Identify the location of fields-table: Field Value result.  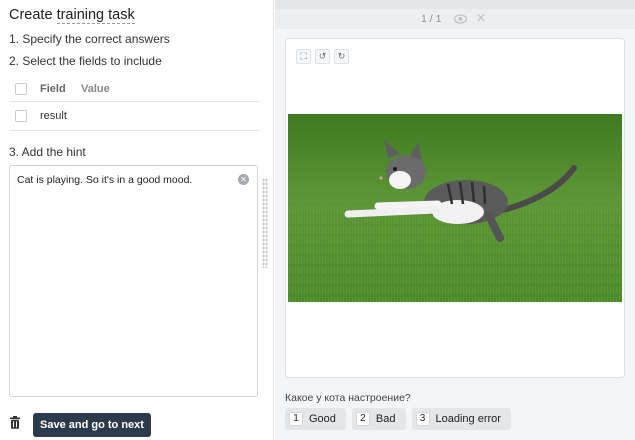
(134, 103).